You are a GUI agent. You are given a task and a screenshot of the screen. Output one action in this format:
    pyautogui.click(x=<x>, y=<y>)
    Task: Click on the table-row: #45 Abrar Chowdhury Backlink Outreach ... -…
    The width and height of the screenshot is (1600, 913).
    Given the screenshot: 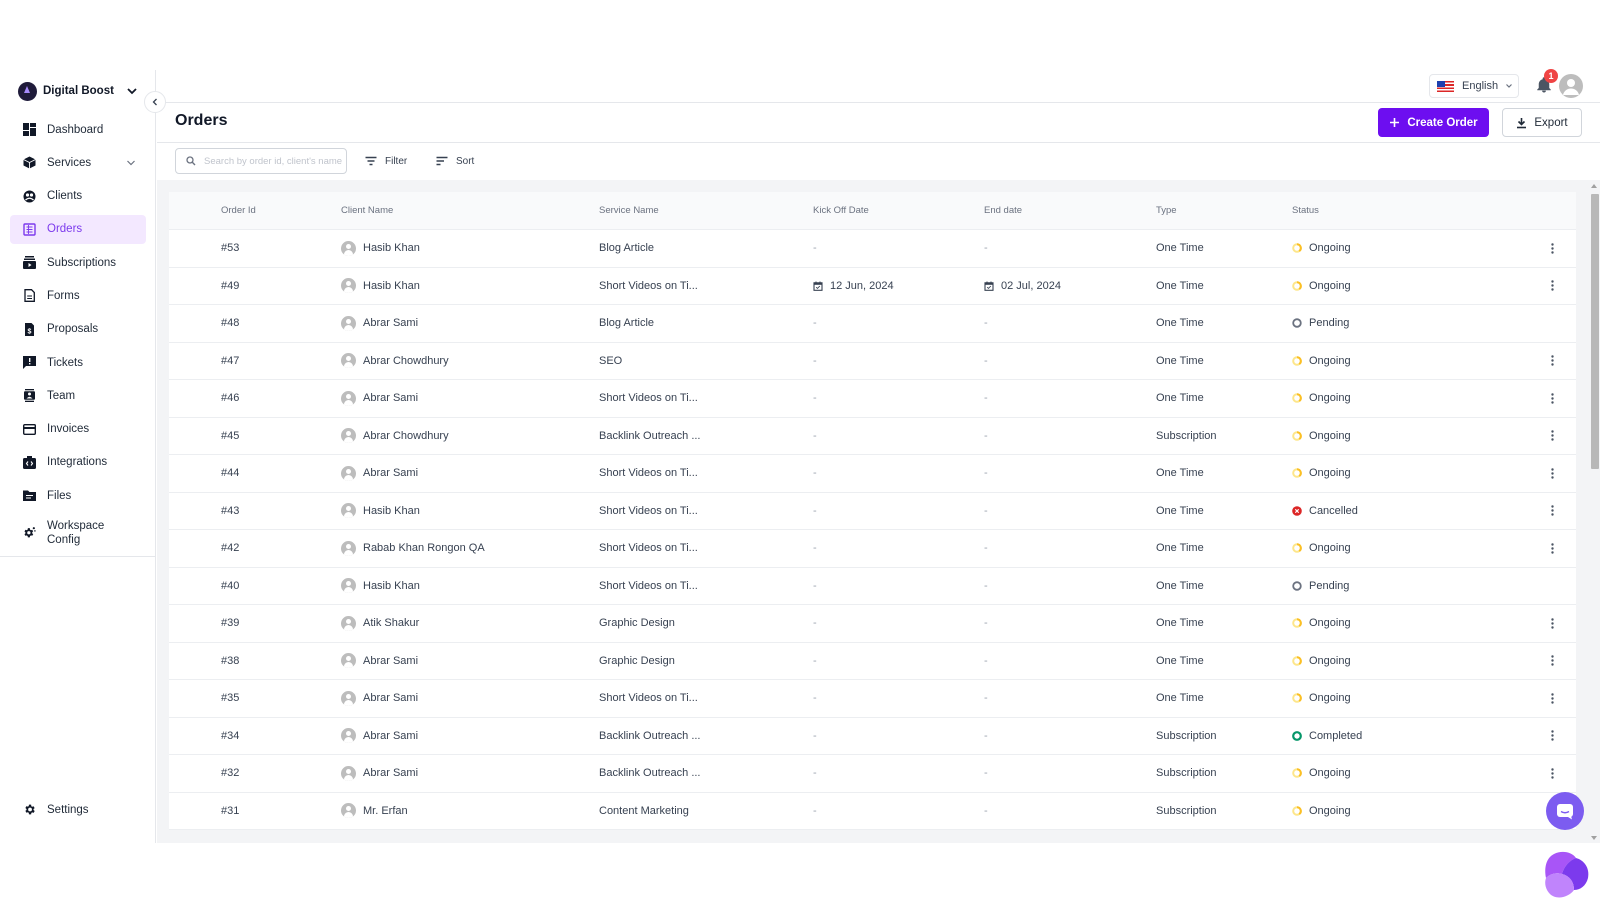 What is the action you would take?
    pyautogui.click(x=872, y=436)
    